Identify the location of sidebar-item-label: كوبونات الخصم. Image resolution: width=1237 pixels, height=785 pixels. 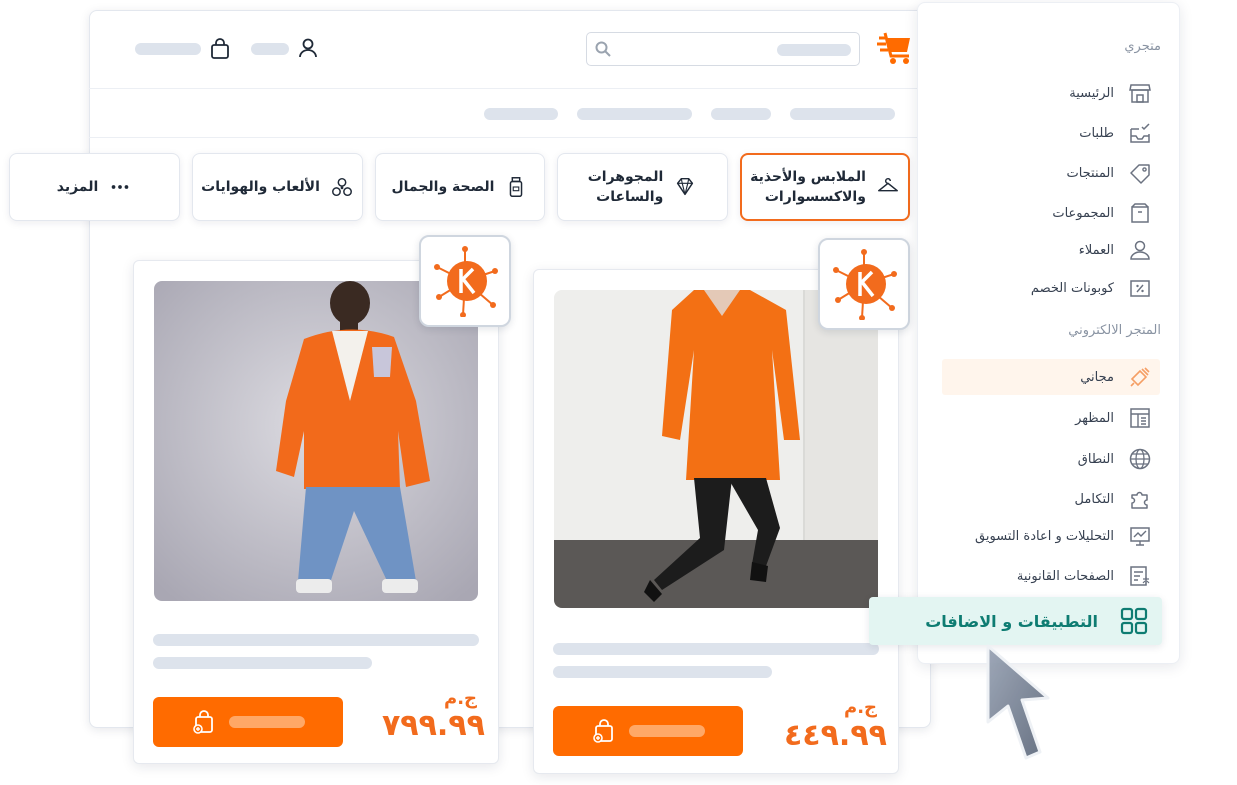
(1072, 288).